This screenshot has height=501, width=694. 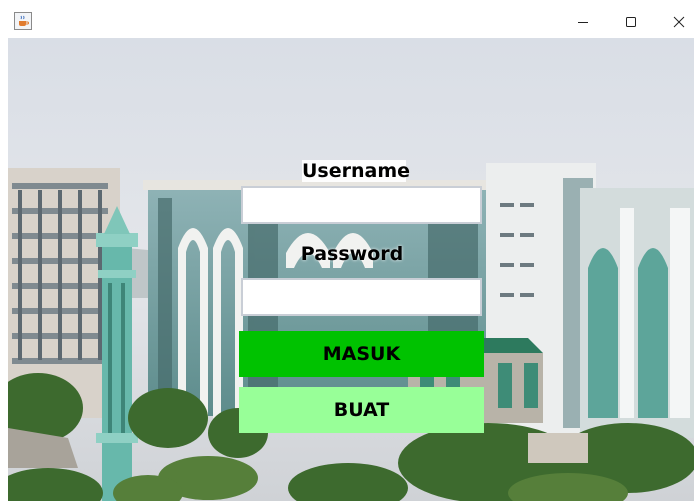 I want to click on username-input, so click(x=361, y=205).